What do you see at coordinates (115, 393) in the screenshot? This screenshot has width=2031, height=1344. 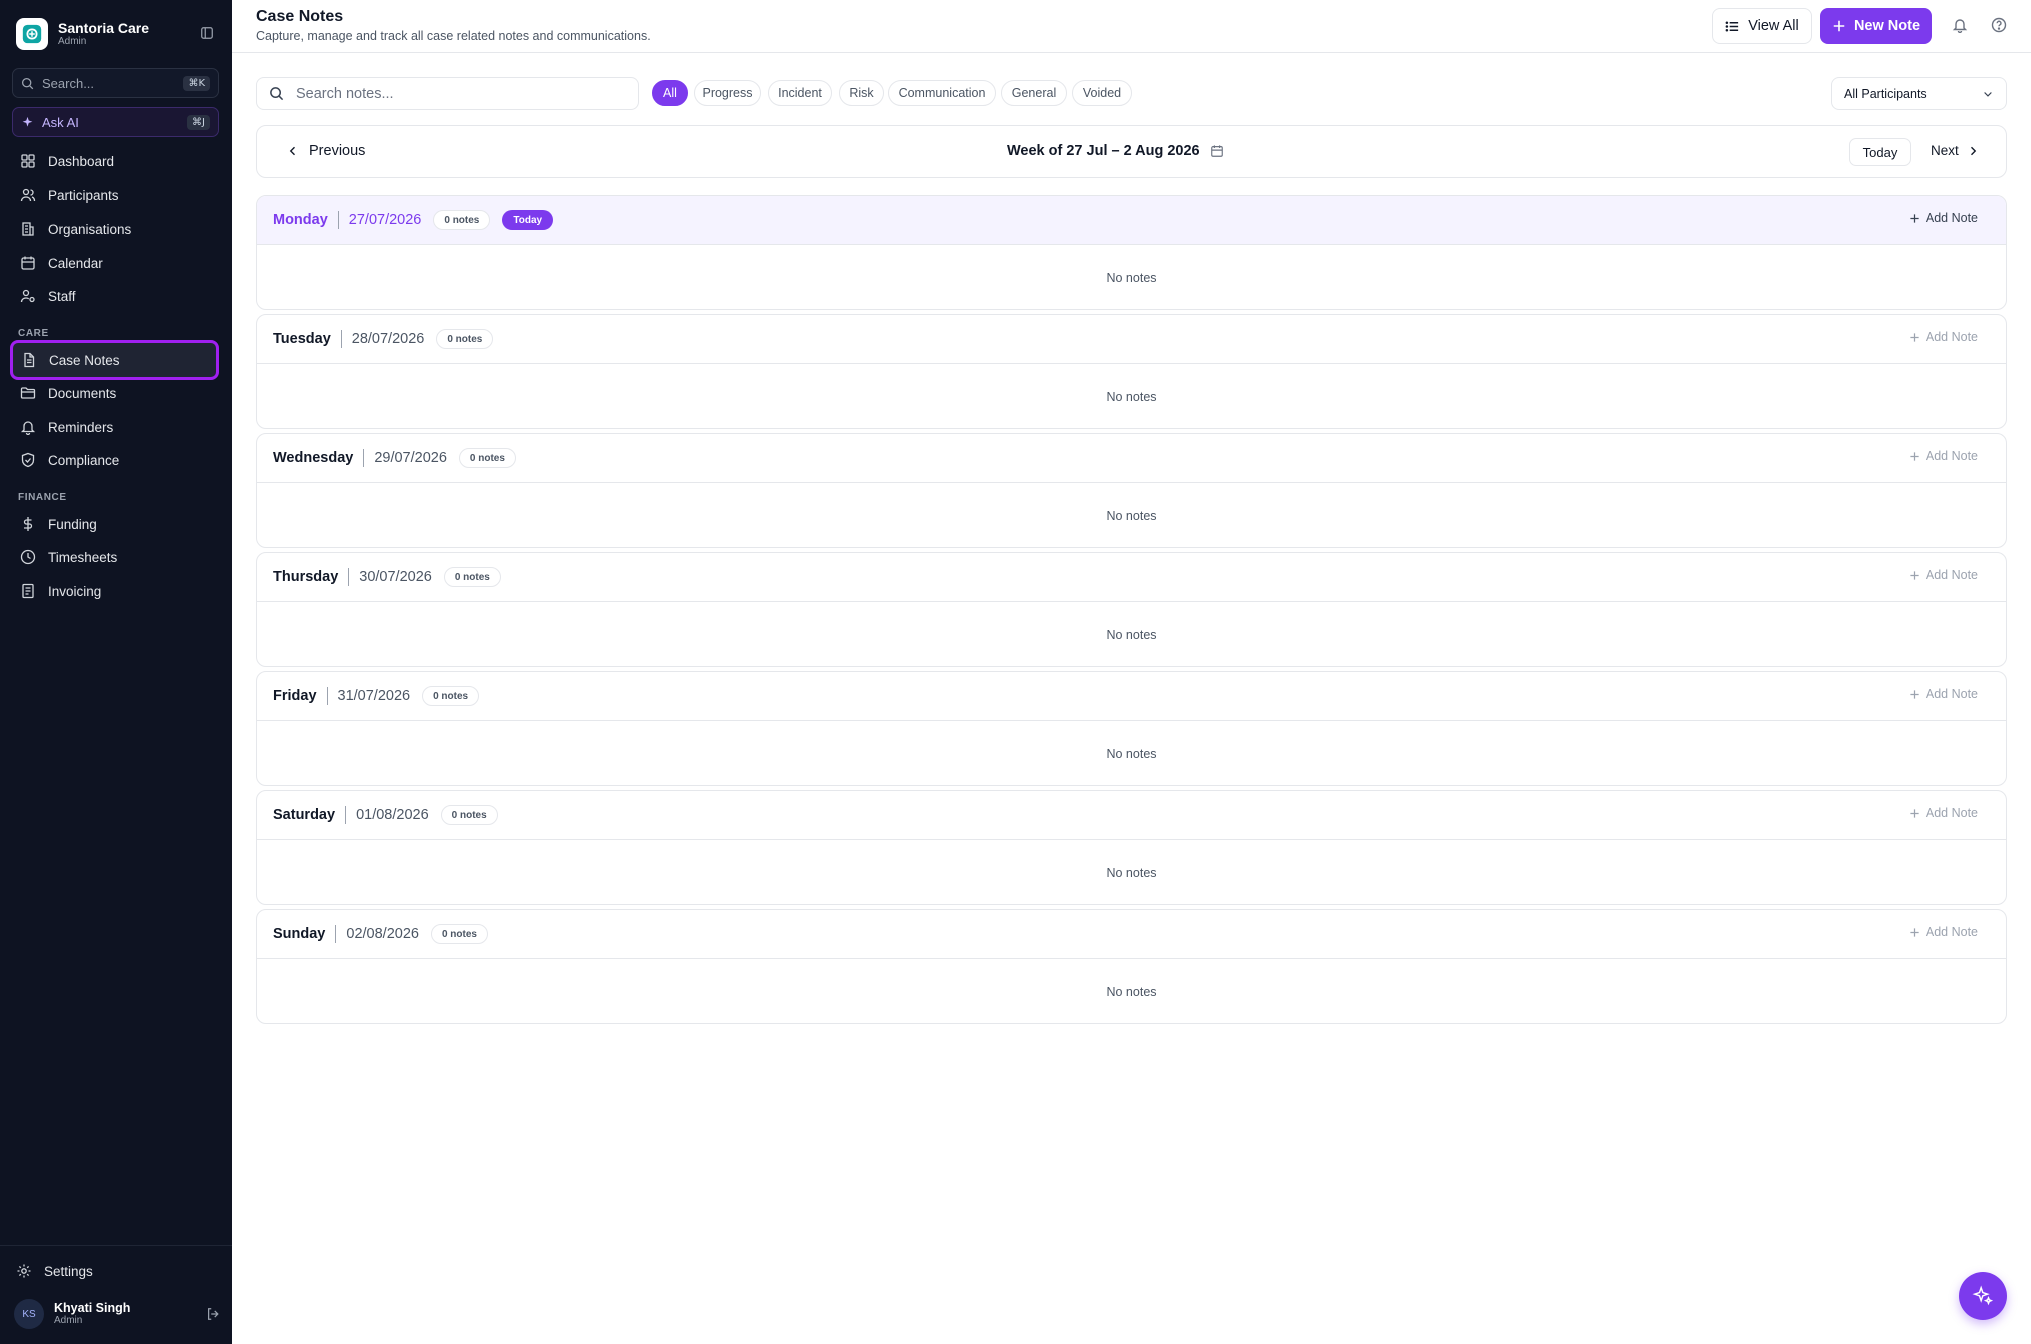 I see `sidebar-item-documents: Documents` at bounding box center [115, 393].